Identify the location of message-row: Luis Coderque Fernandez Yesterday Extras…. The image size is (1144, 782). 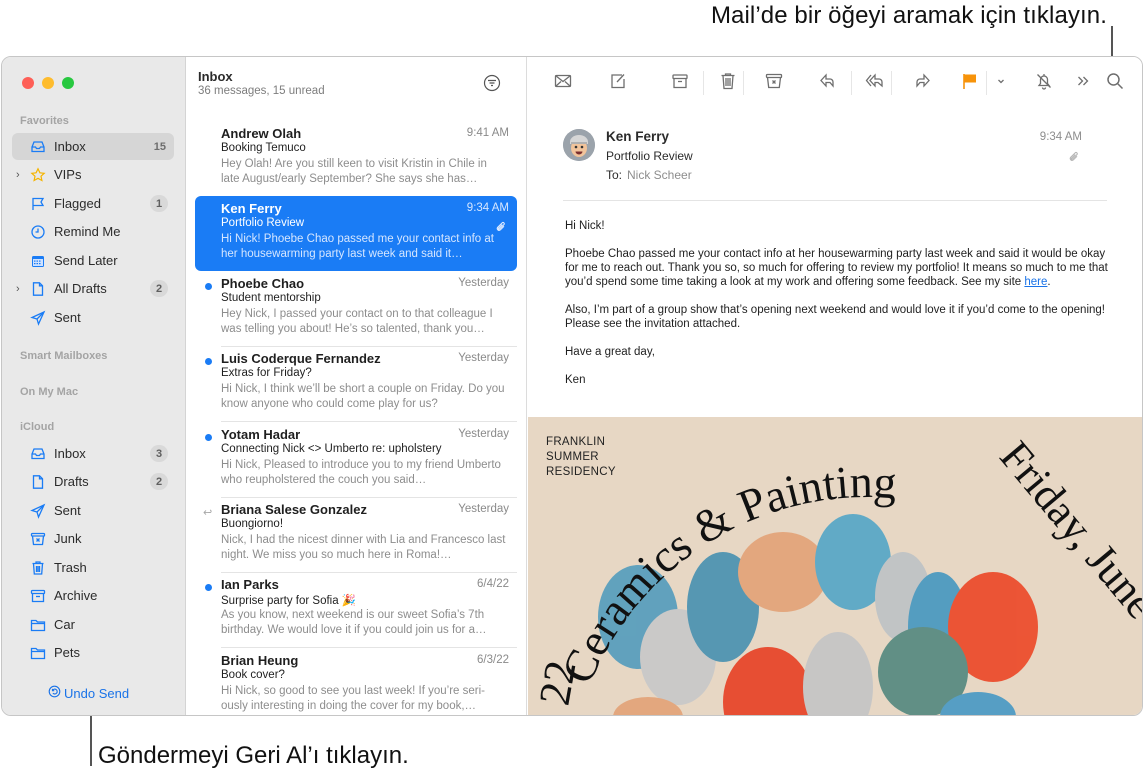
(356, 384).